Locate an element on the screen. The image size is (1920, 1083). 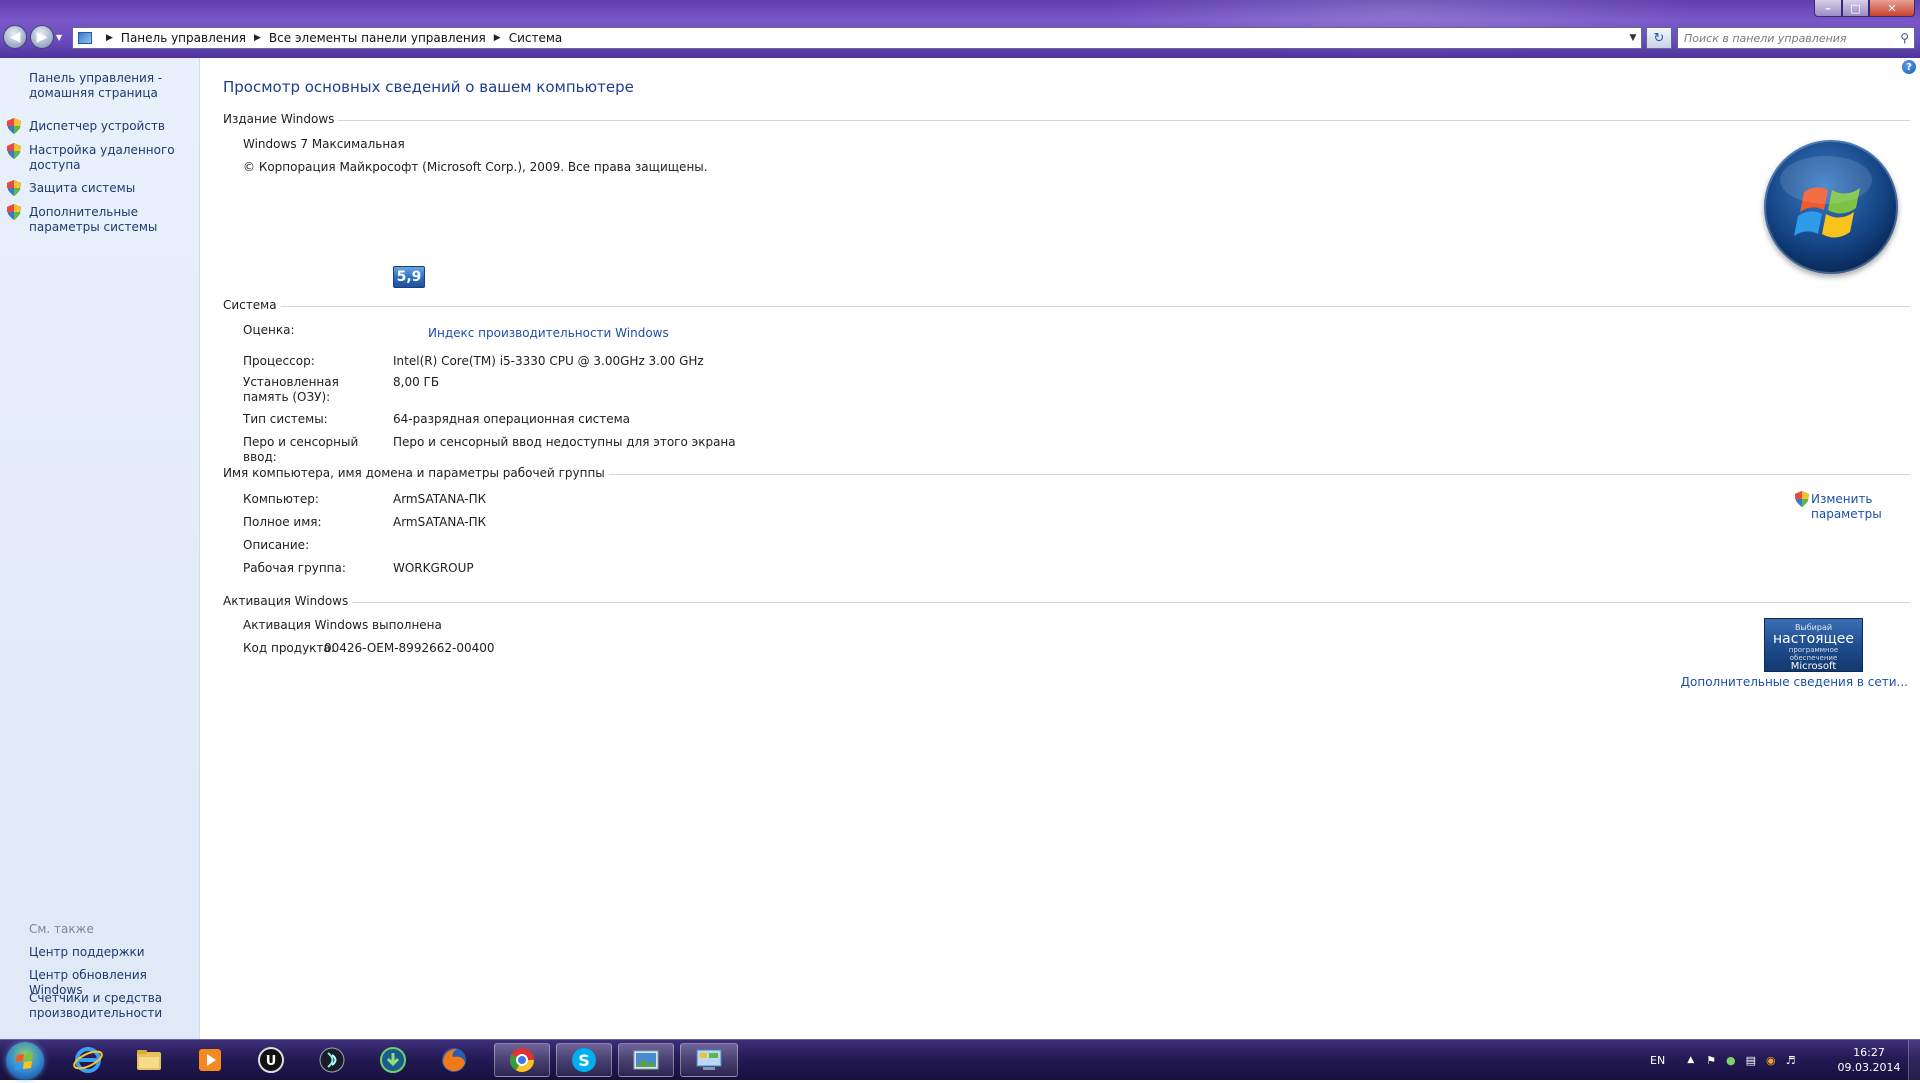
taskbar-app-u: U is located at coordinates (271, 1060).